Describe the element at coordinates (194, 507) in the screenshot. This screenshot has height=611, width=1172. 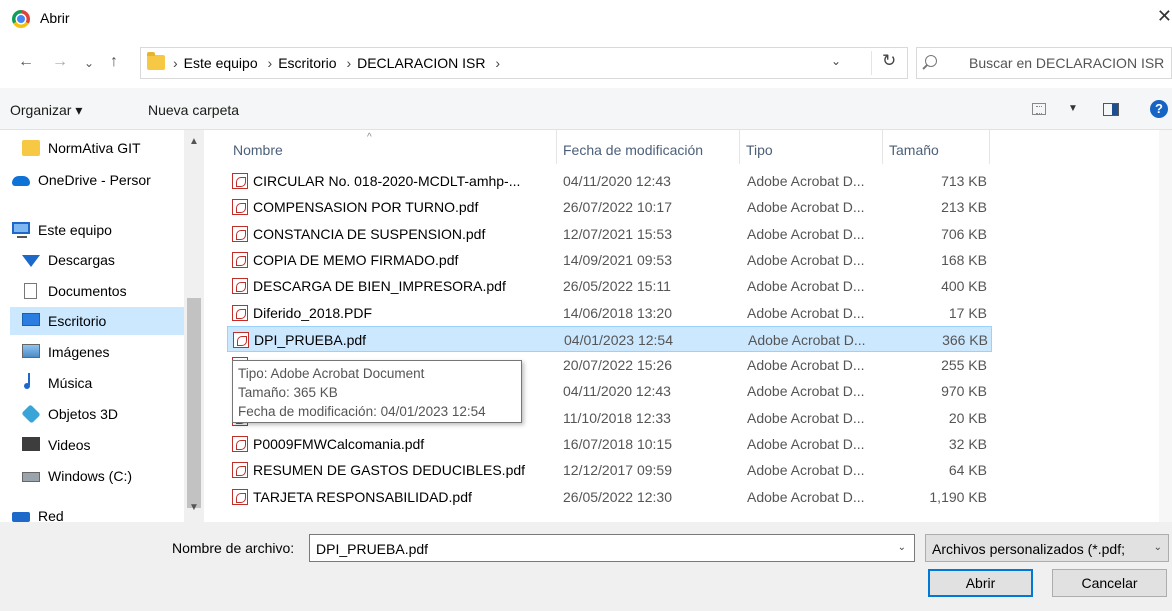
I see `scroll-down-icon: ▼` at that location.